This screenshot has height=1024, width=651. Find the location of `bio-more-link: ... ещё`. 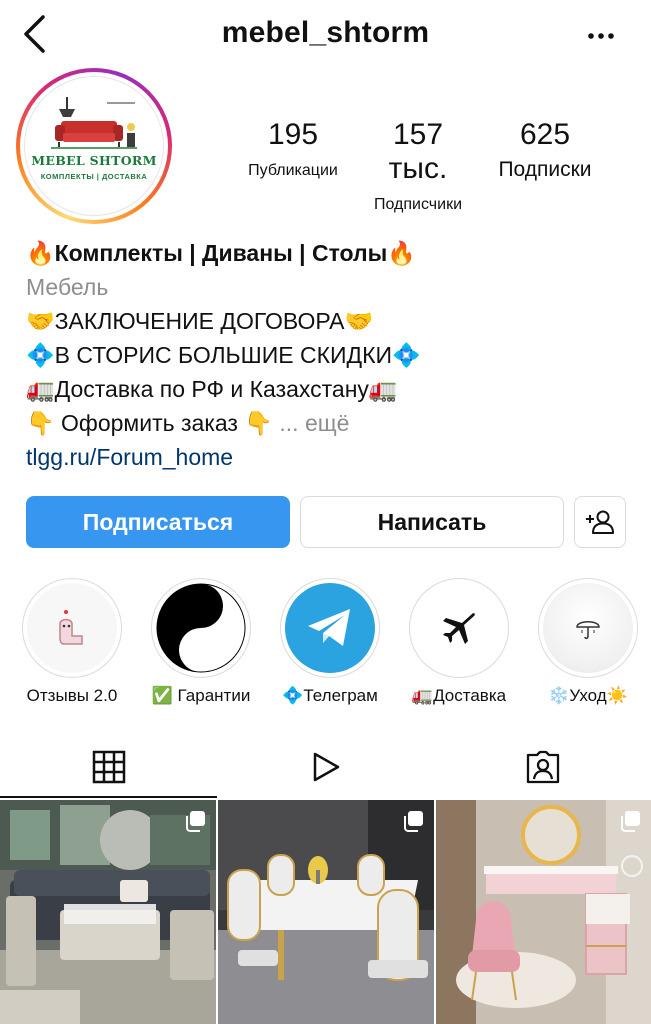

bio-more-link: ... ещё is located at coordinates (314, 423).